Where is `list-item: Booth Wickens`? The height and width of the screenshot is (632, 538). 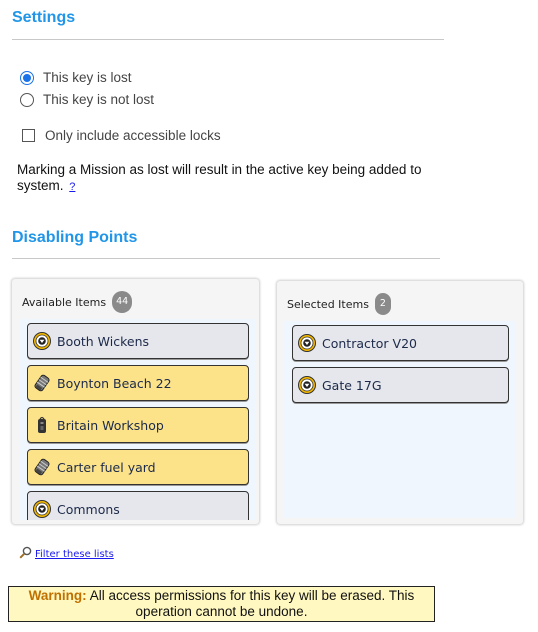
list-item: Booth Wickens is located at coordinates (138, 341).